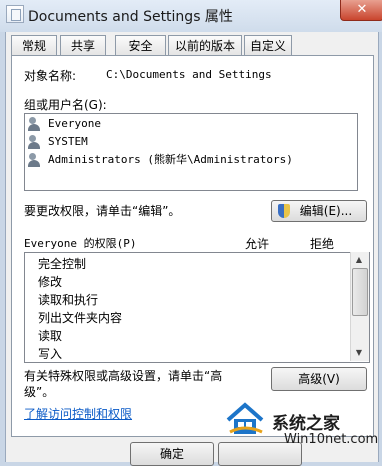 The image size is (382, 466). Describe the element at coordinates (50, 336) in the screenshot. I see `permission-row: 读取` at that location.